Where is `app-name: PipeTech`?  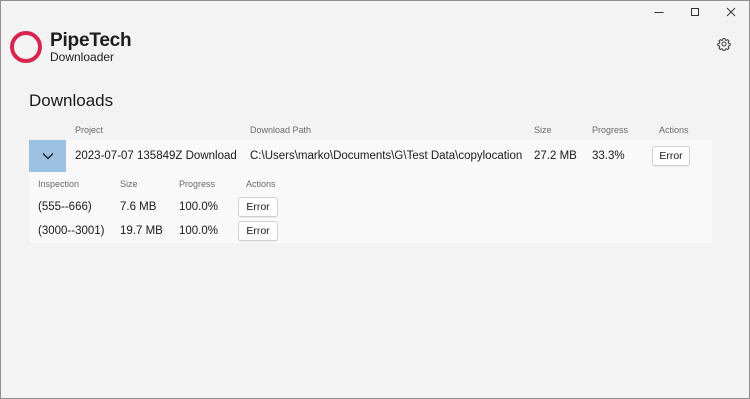
app-name: PipeTech is located at coordinates (91, 40).